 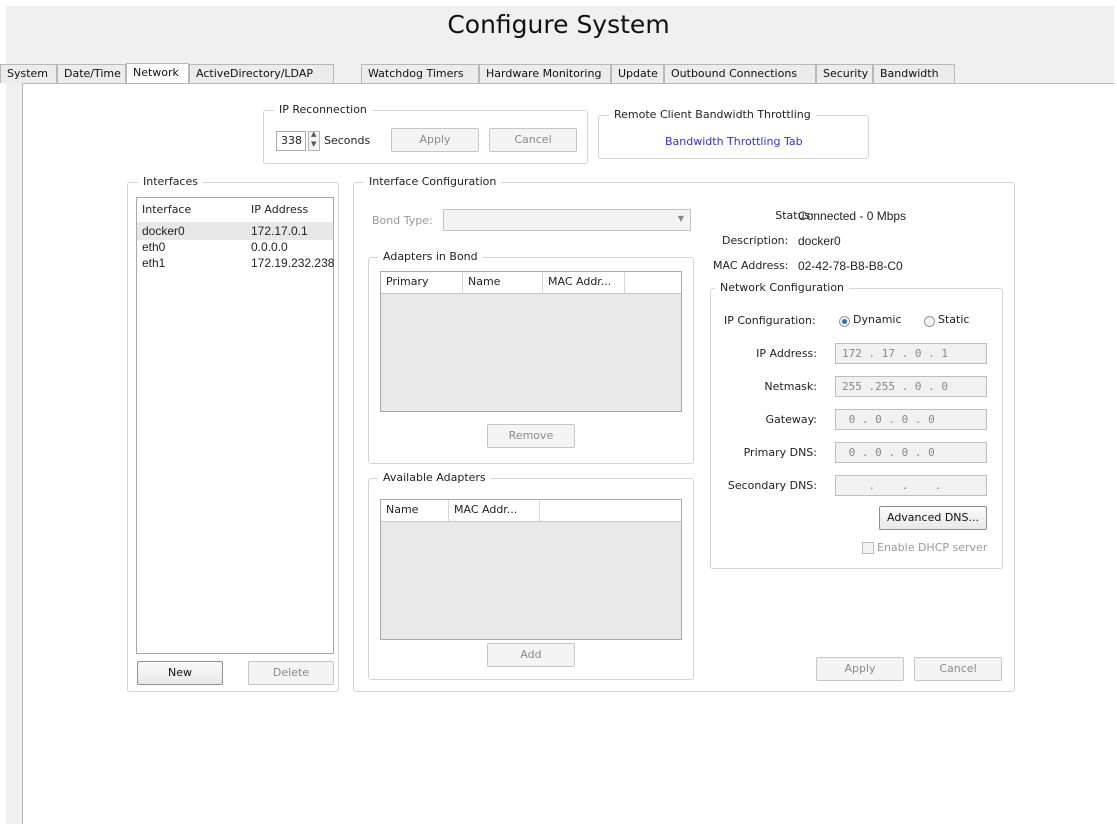 What do you see at coordinates (953, 319) in the screenshot?
I see `static-radio-label: Static` at bounding box center [953, 319].